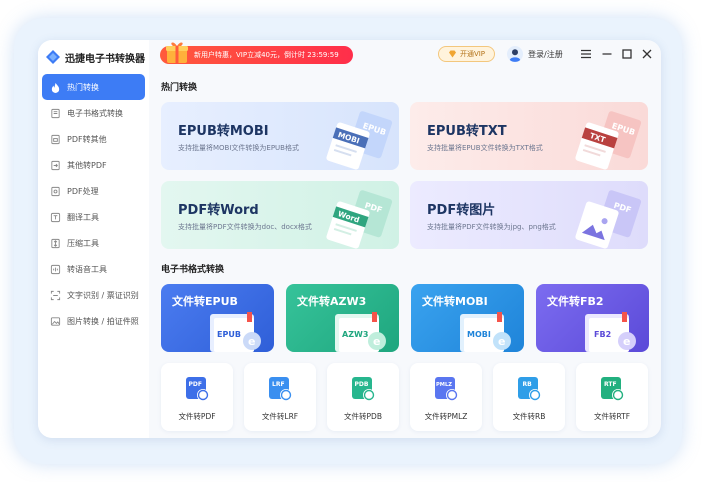  Describe the element at coordinates (529, 215) in the screenshot. I see `card-pdf-to-image: PDF转图片 支持批量将PDF文件转换为jpg、png格式 PDF` at that location.